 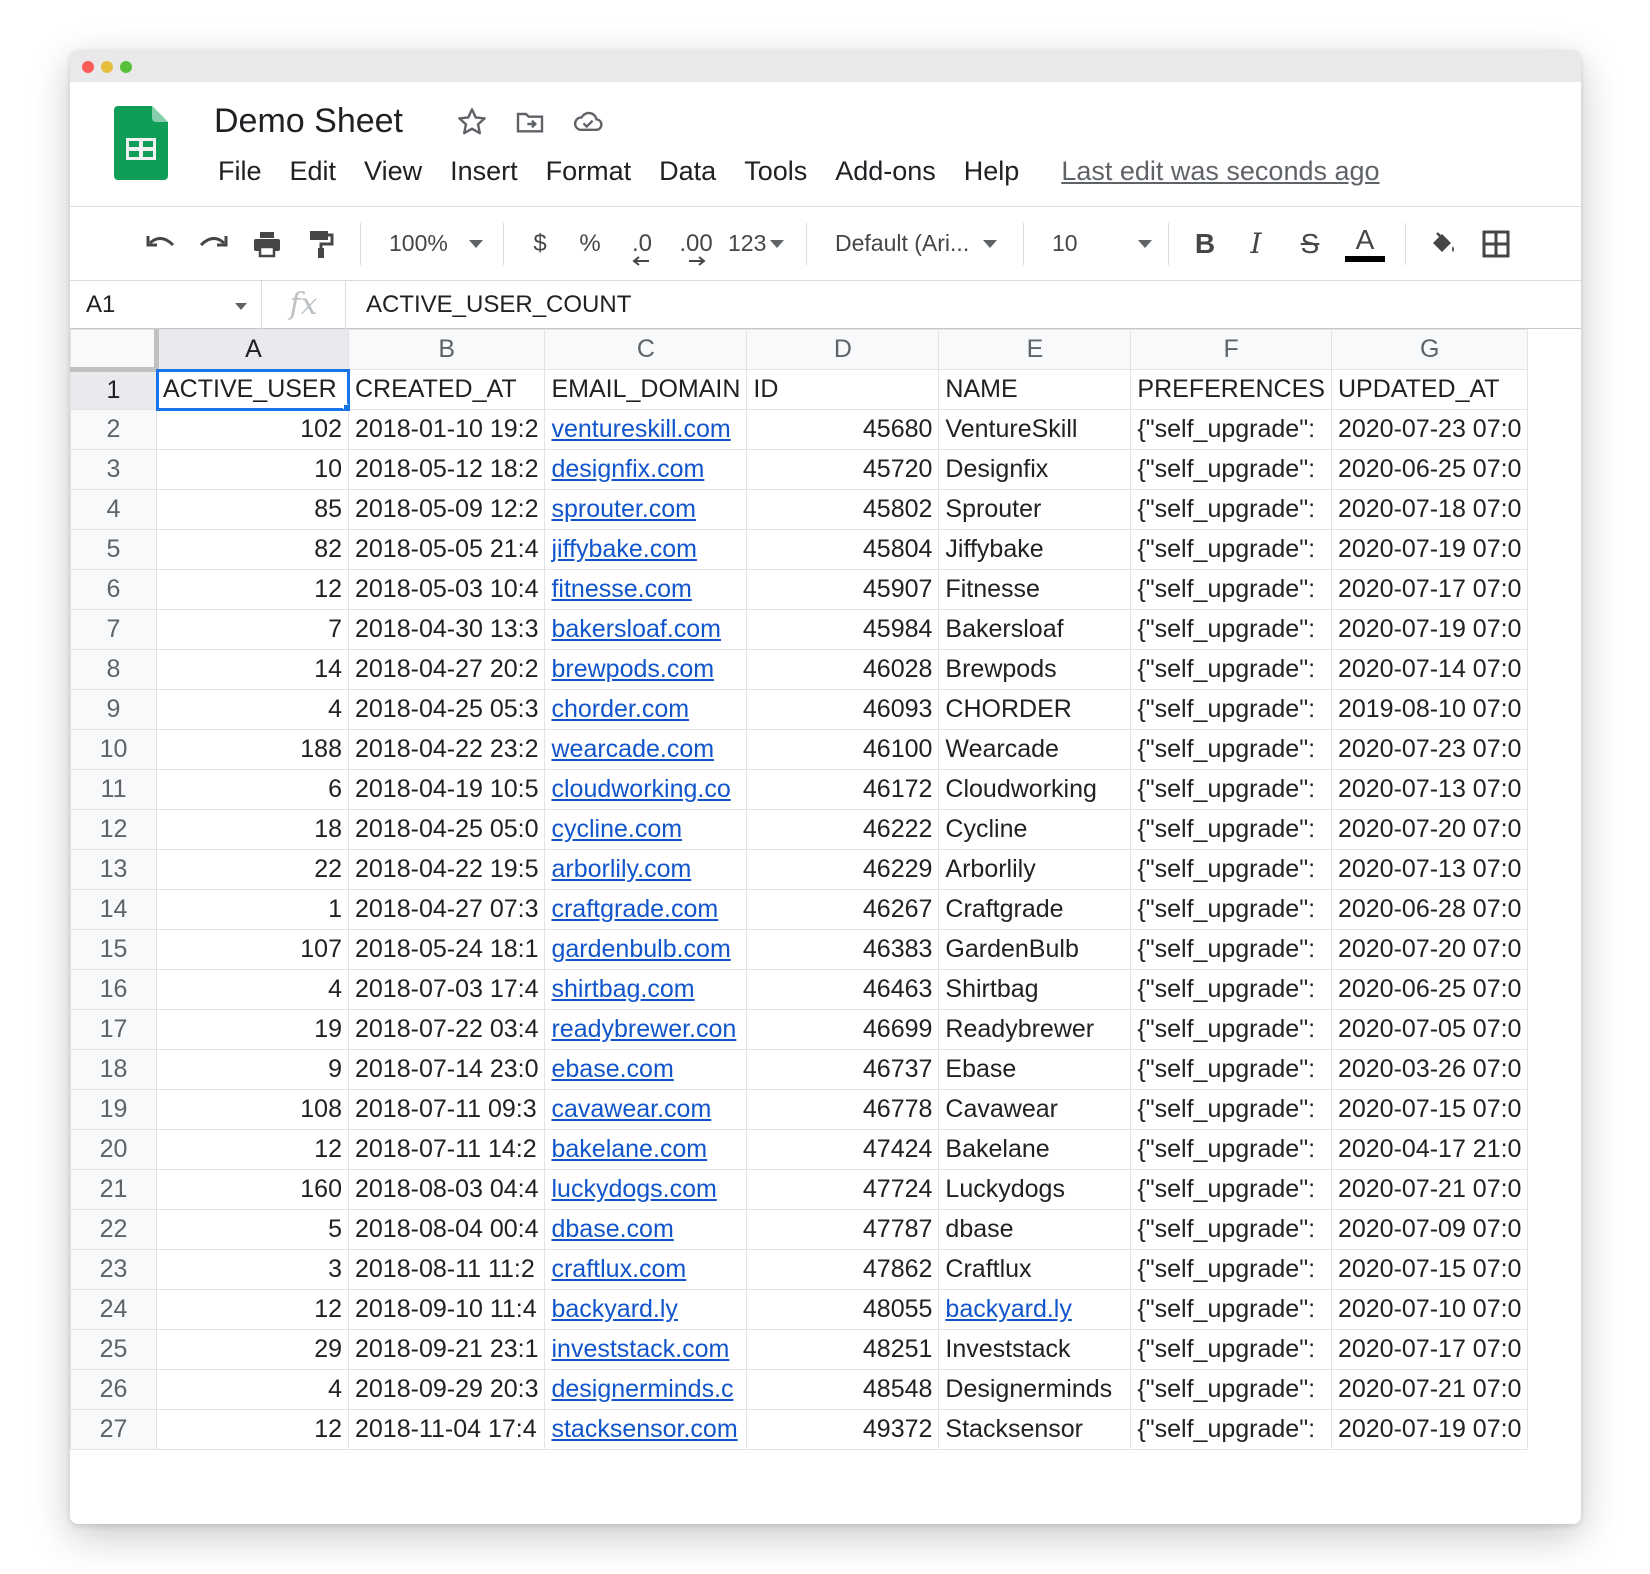 I want to click on cell-email-domain: craftlux.com, so click(x=646, y=1269).